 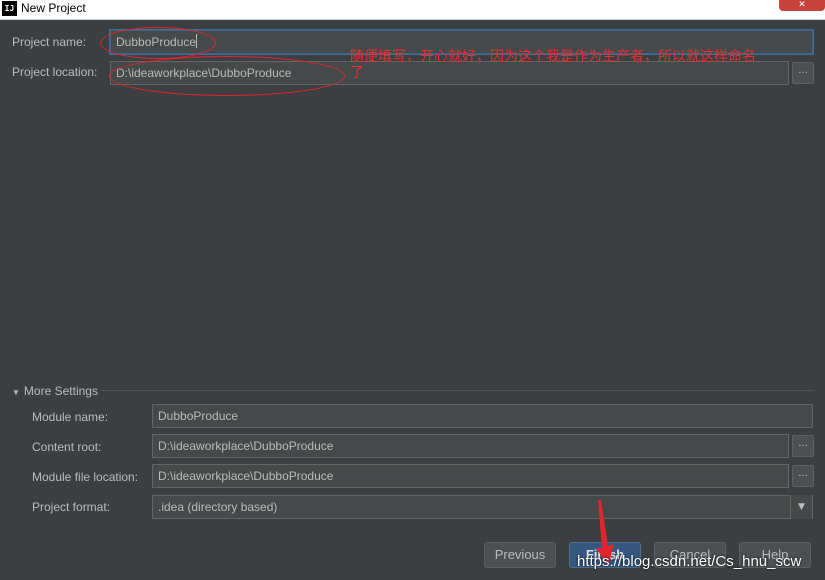 What do you see at coordinates (457, 390) in the screenshot?
I see `more-settings-divider` at bounding box center [457, 390].